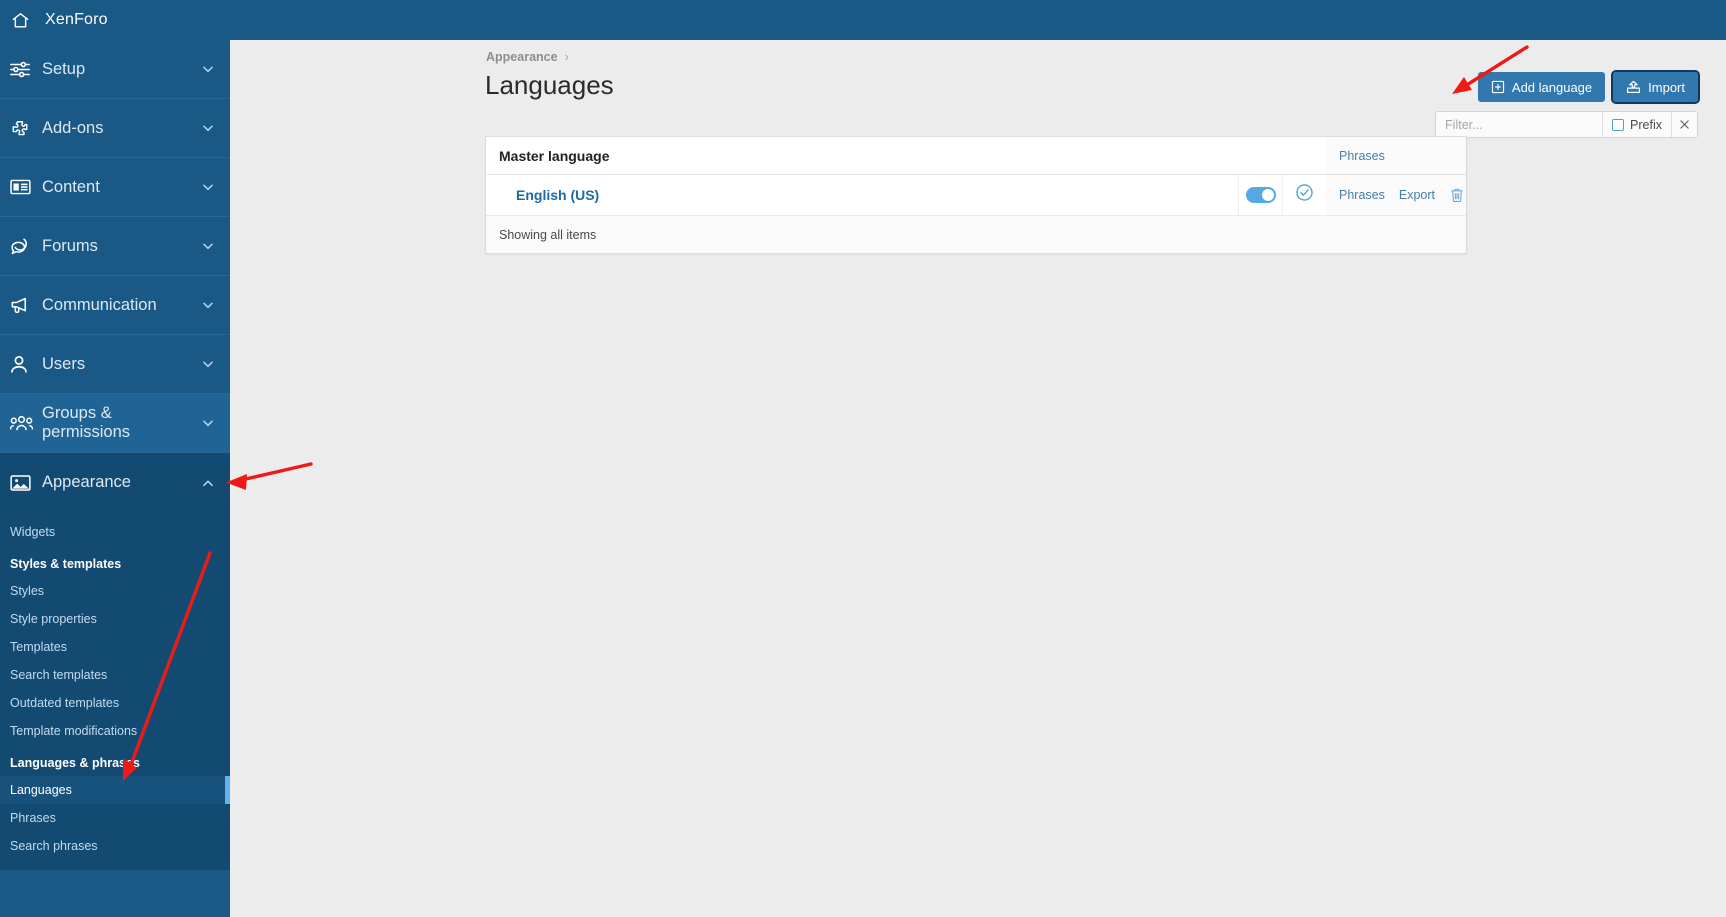 Image resolution: width=1726 pixels, height=917 pixels. Describe the element at coordinates (115, 790) in the screenshot. I see `sidebar-subitem-languages: Languages` at that location.